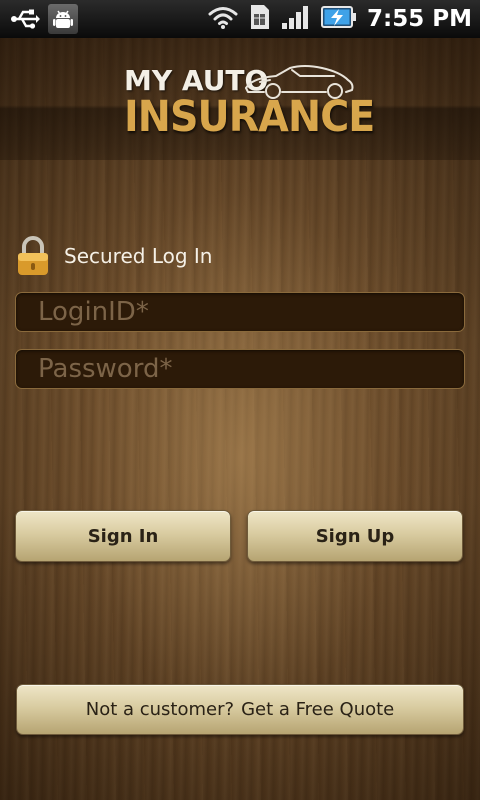 The width and height of the screenshot is (480, 800). What do you see at coordinates (249, 104) in the screenshot?
I see `app-logo: MY AUTO INSURANCE` at bounding box center [249, 104].